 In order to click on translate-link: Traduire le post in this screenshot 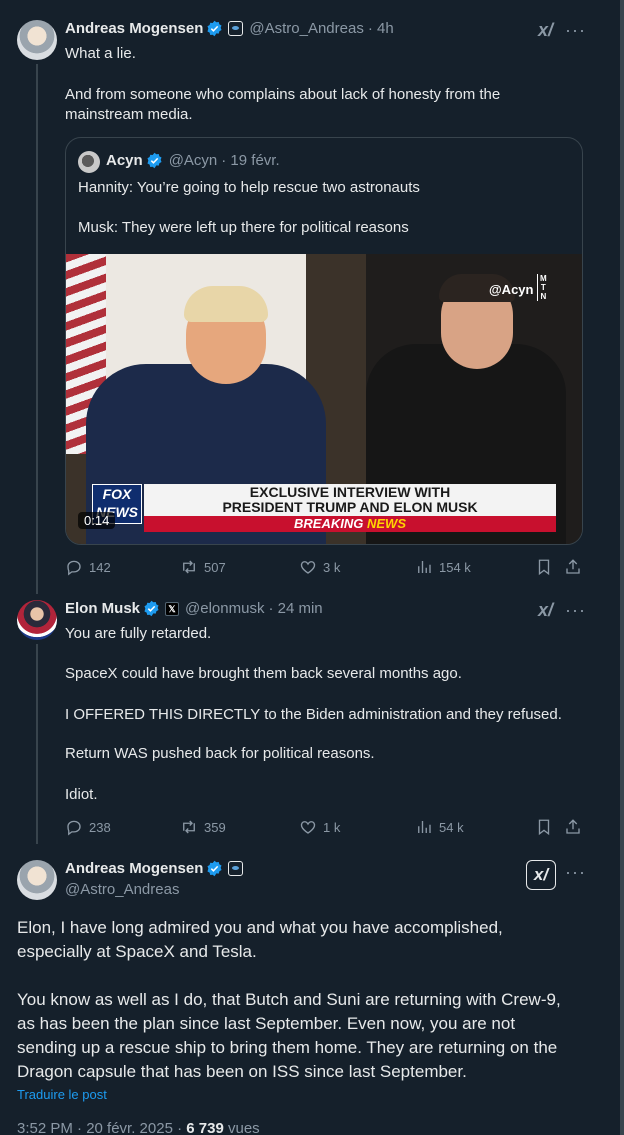, I will do `click(62, 1094)`.